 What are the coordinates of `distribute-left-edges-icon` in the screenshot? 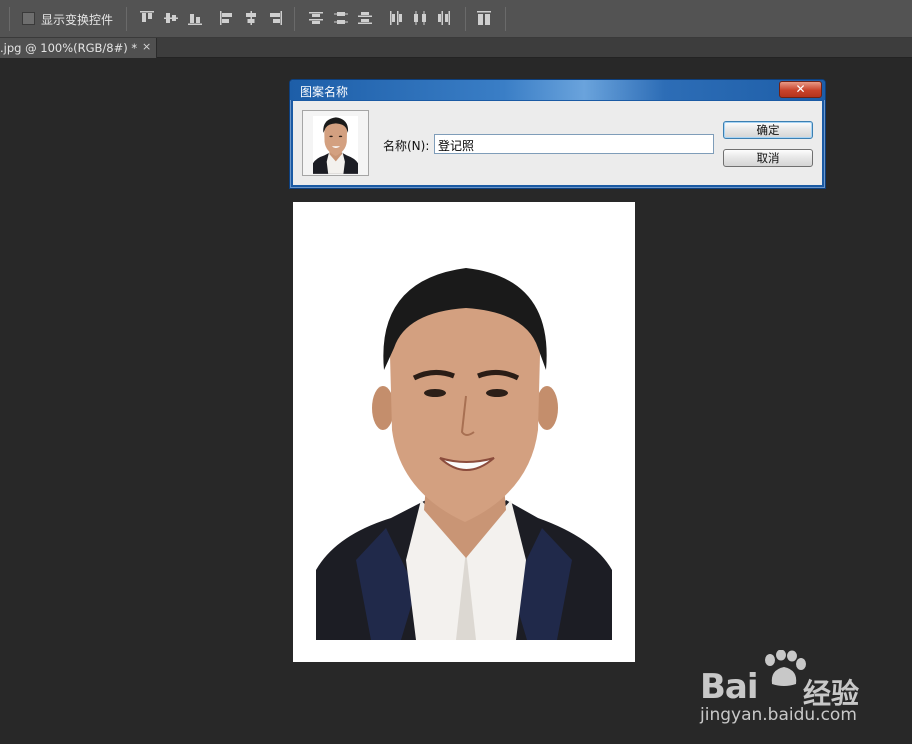 It's located at (396, 18).